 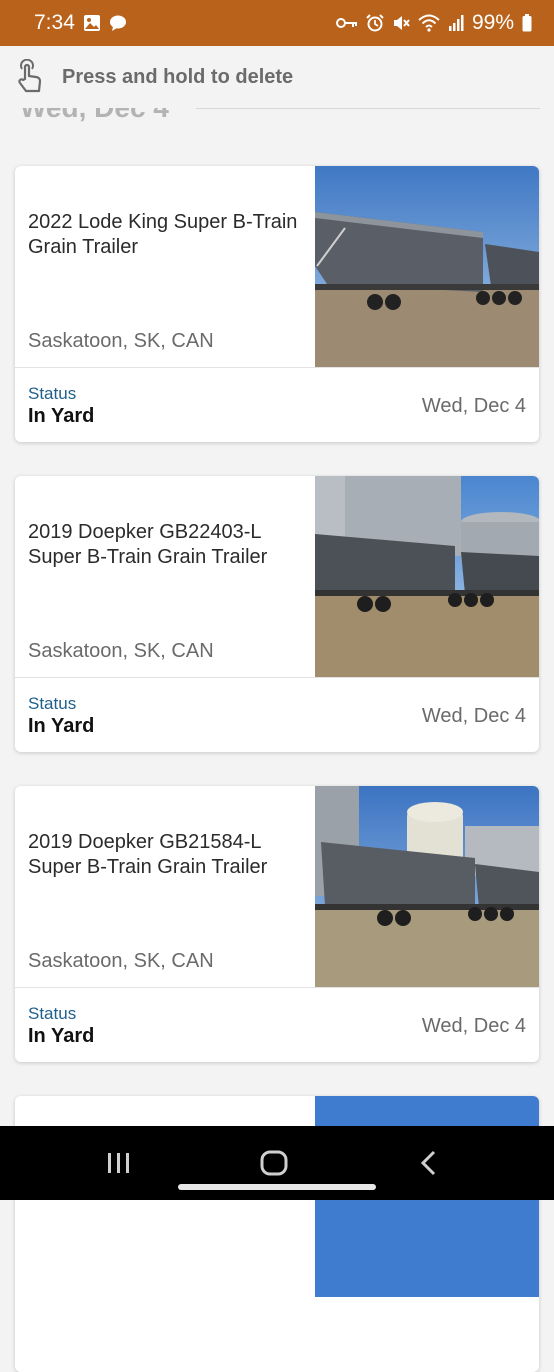 I want to click on status-time: 7:34, so click(x=54, y=22).